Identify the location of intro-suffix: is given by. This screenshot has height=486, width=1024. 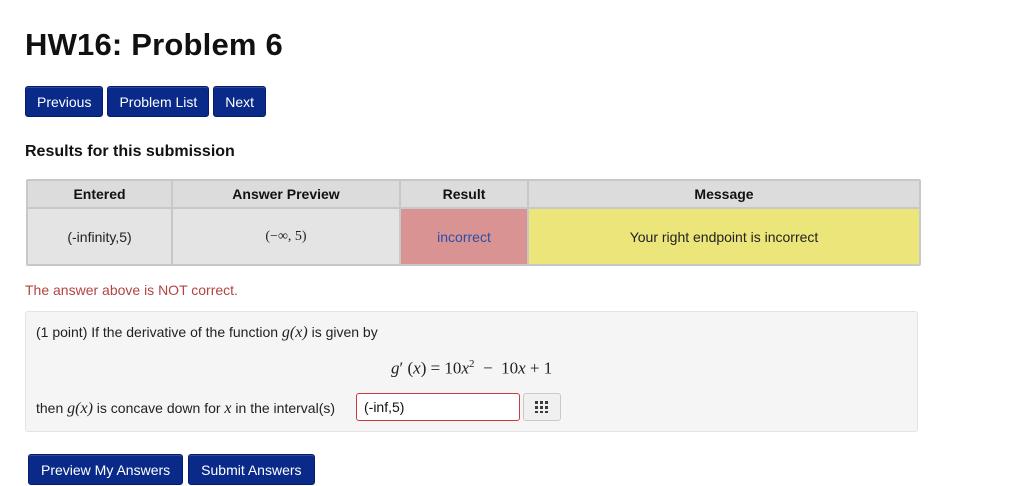
(342, 332).